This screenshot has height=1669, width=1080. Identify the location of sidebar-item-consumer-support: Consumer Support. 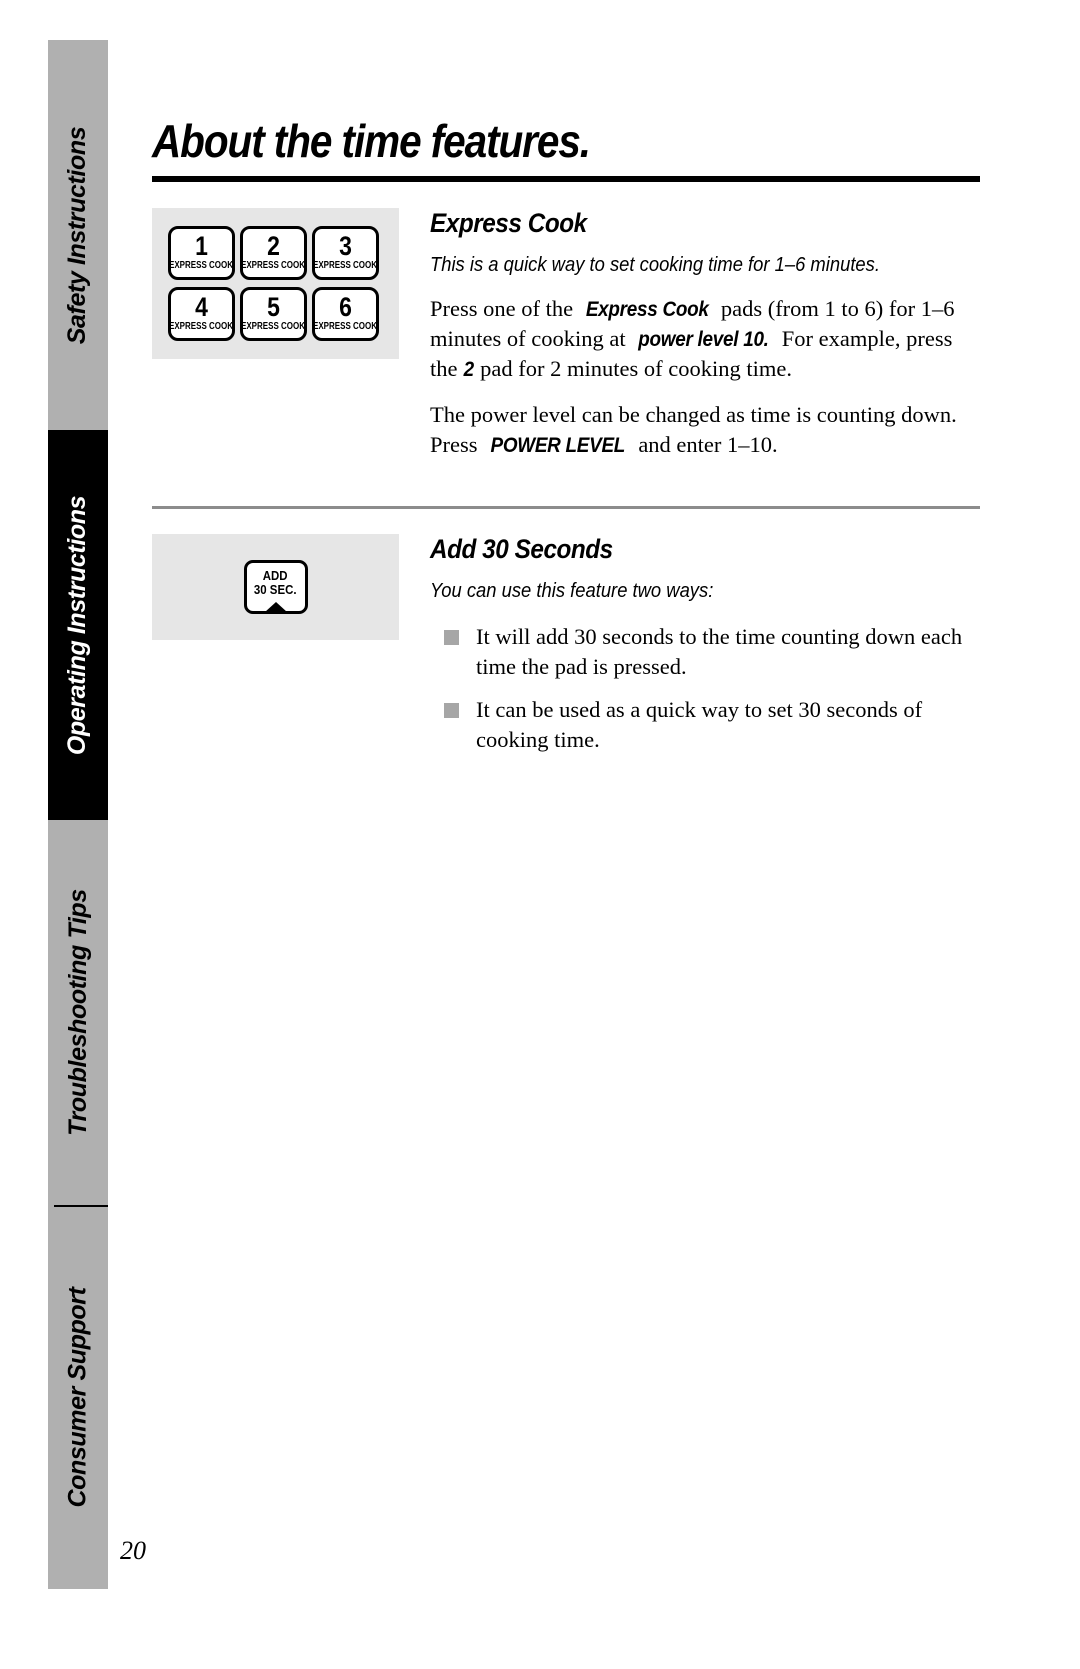
(78, 1397).